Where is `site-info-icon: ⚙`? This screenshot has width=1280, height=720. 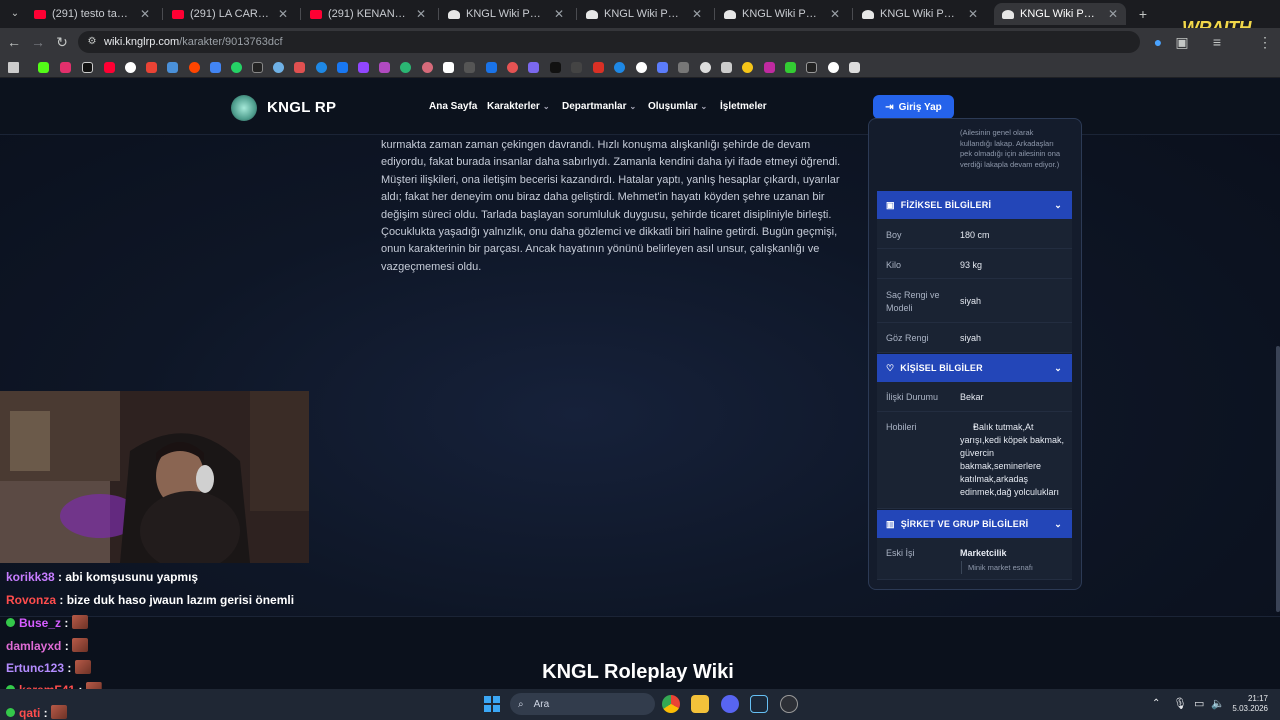
site-info-icon: ⚙ is located at coordinates (92, 42).